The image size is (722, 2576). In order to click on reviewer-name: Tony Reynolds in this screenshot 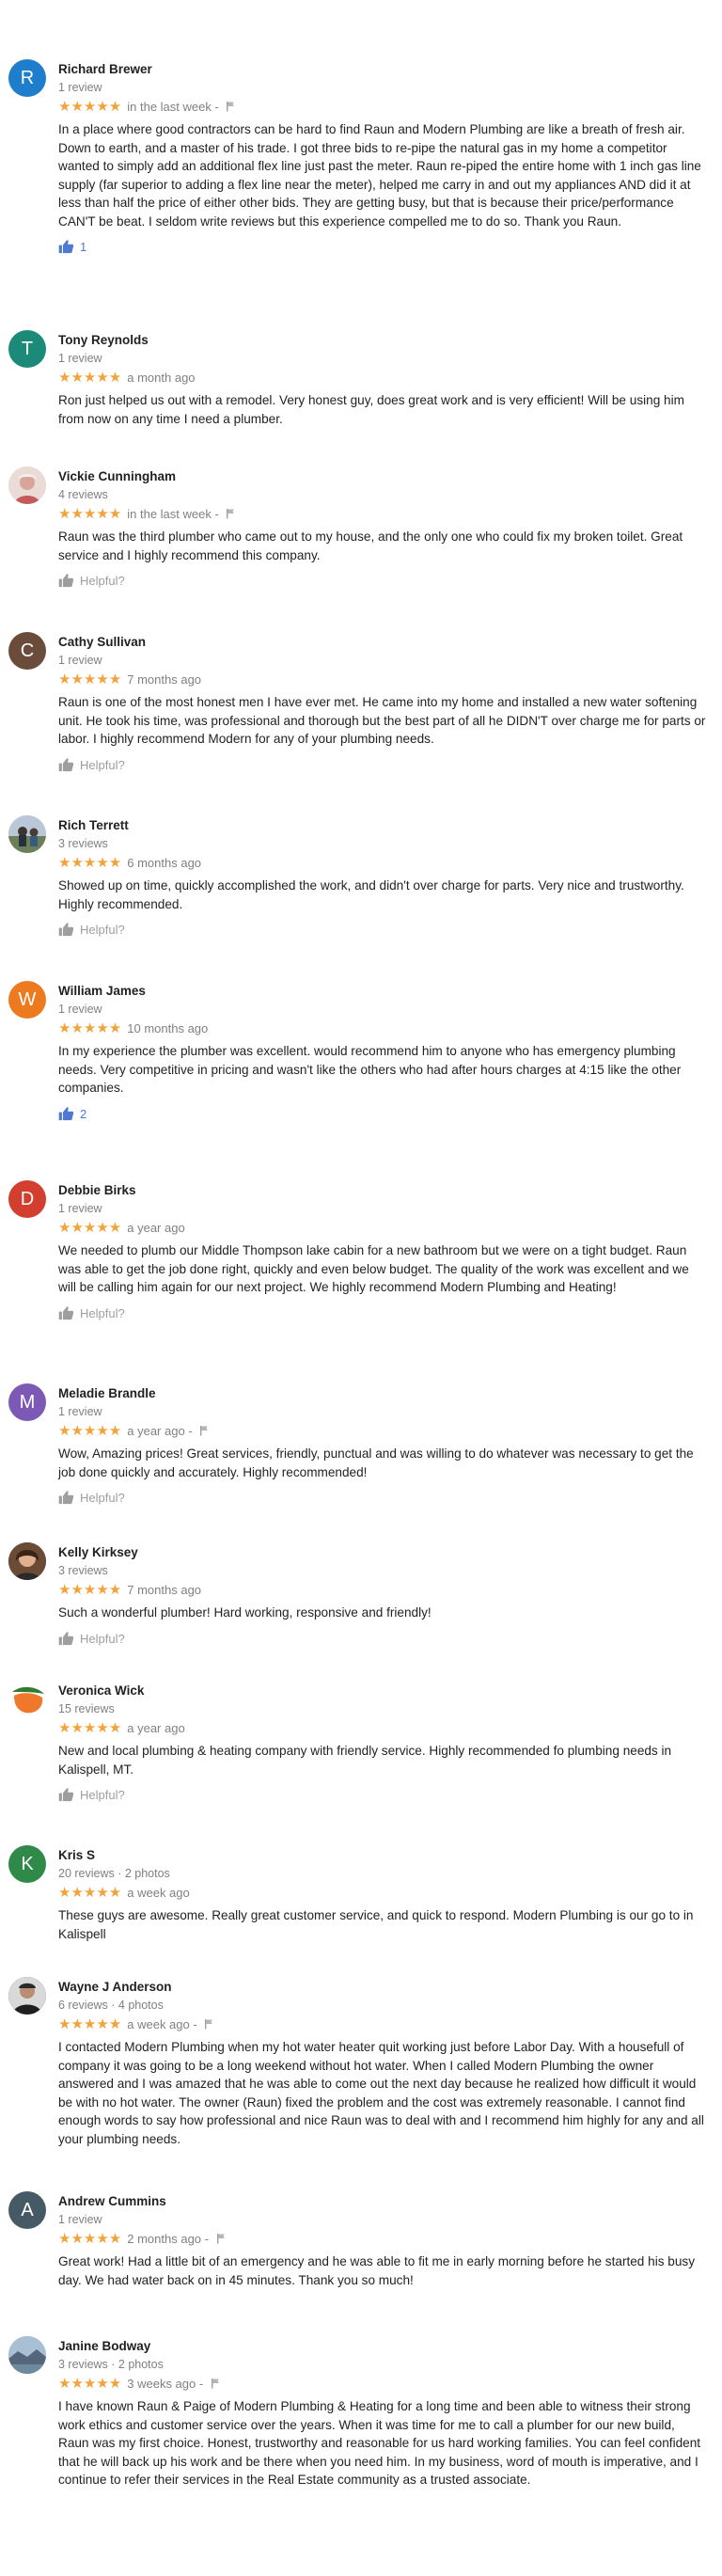, I will do `click(383, 340)`.